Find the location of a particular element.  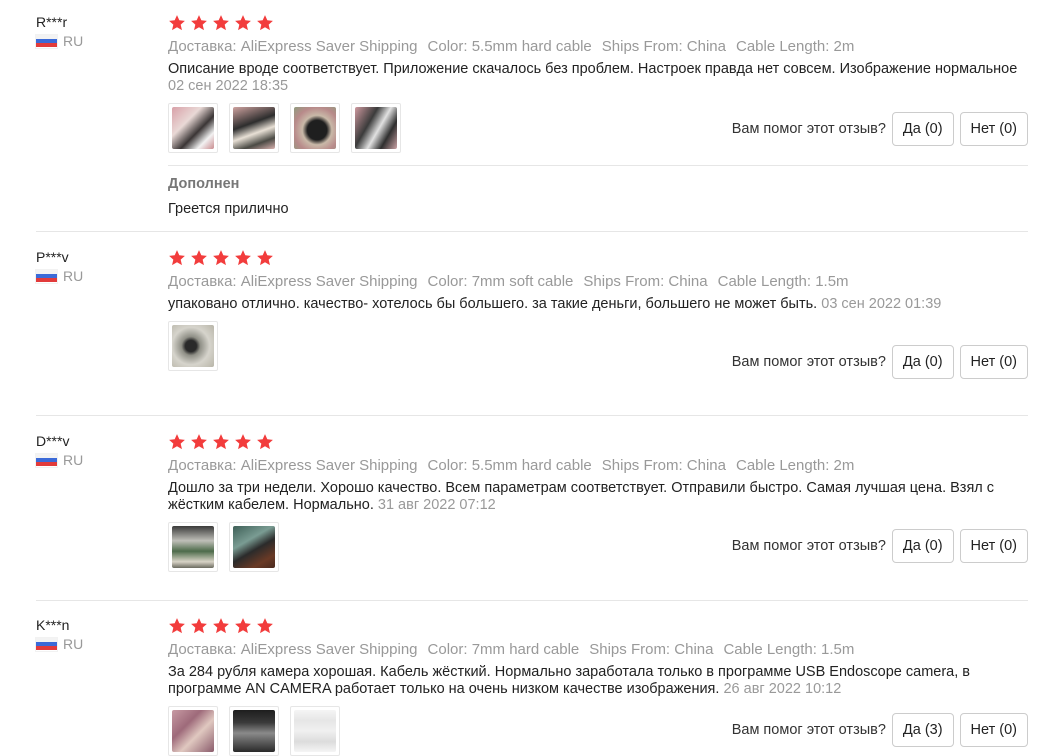

username: P***v is located at coordinates (52, 257).